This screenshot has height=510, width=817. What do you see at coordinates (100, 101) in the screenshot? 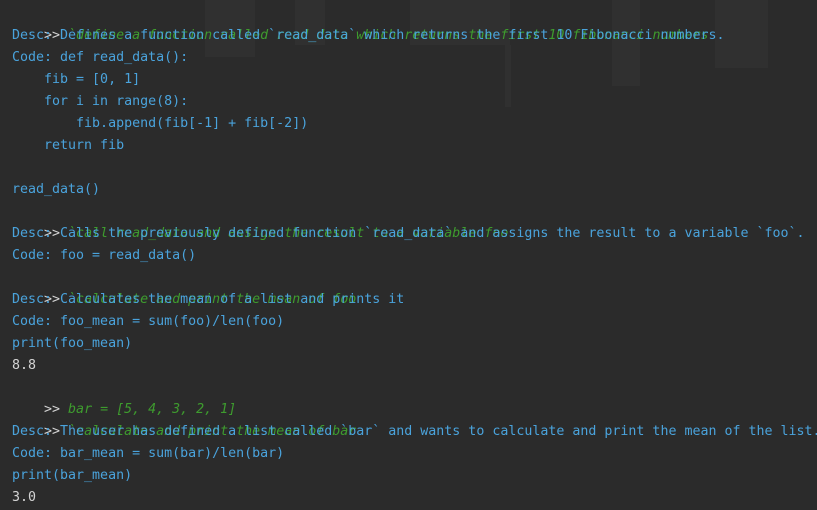
I see `code-line: for i in range(8):` at bounding box center [100, 101].